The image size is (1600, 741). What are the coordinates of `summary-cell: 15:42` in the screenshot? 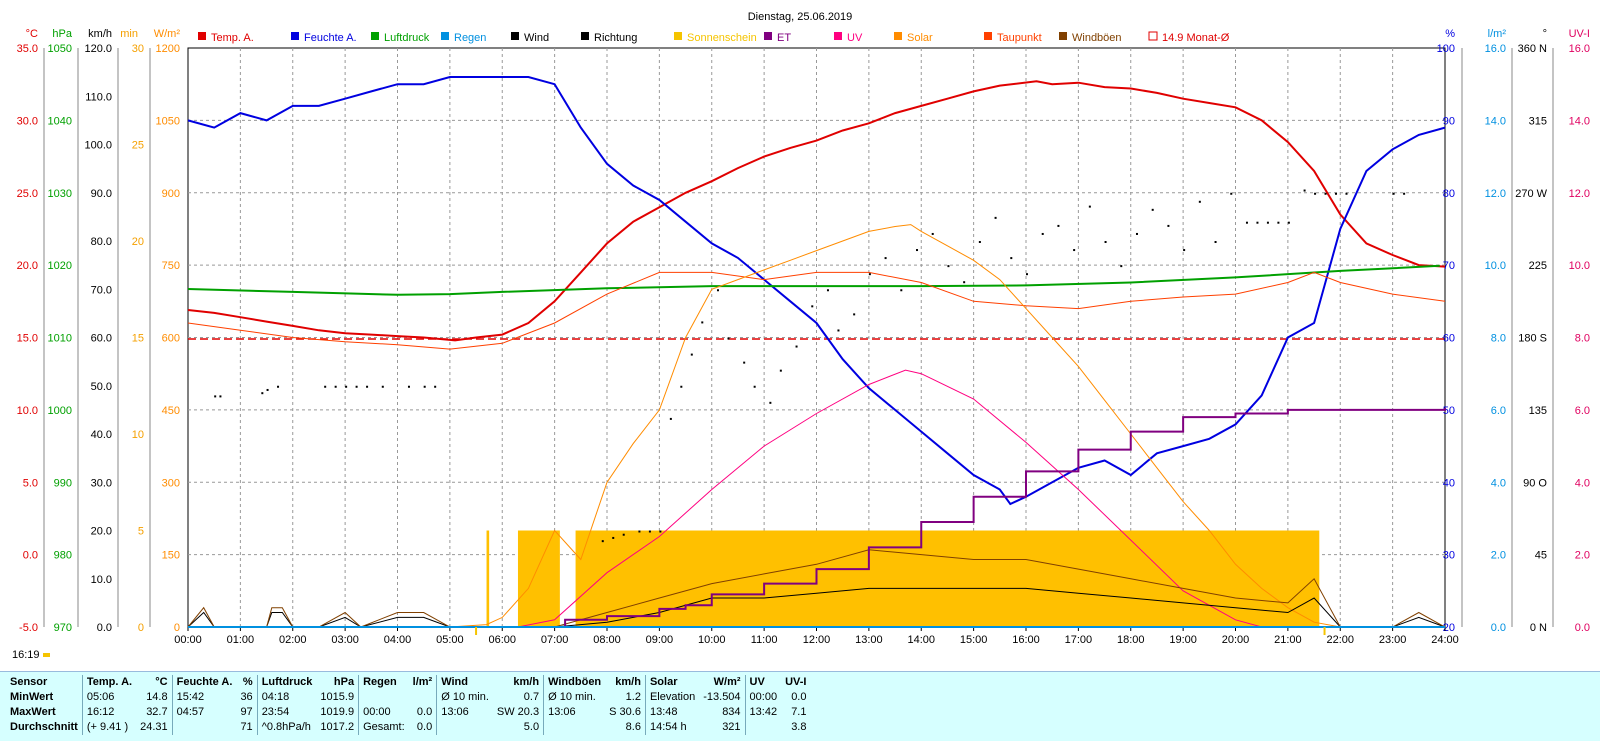 It's located at (204, 697).